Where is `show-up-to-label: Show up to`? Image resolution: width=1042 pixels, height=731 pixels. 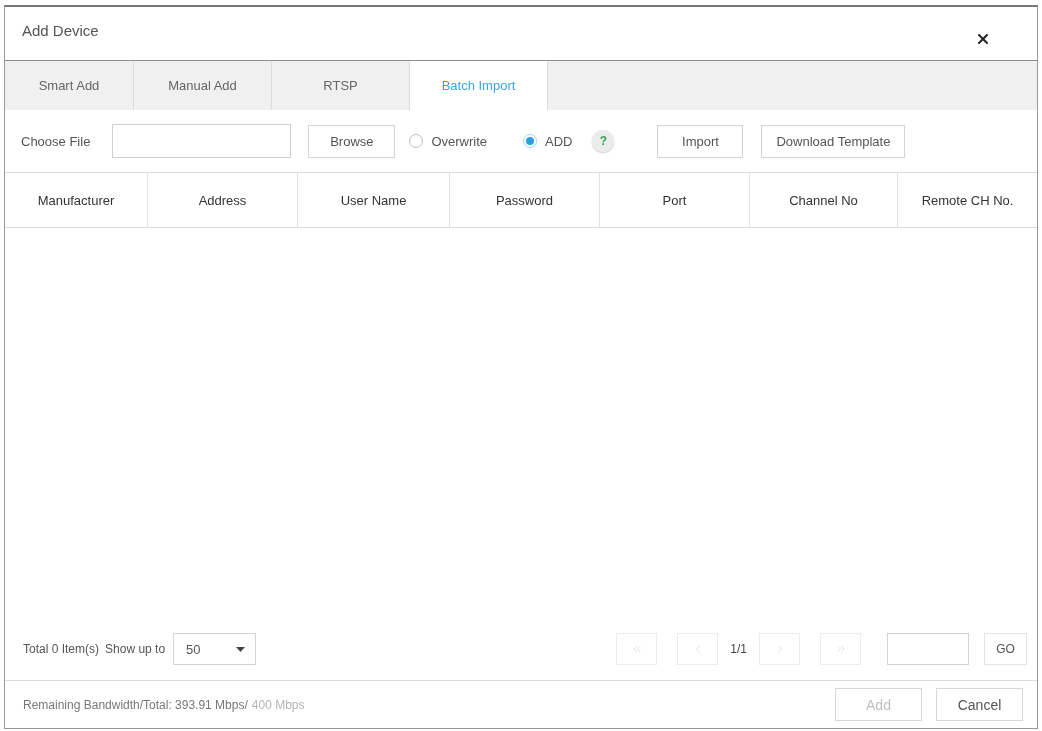 show-up-to-label: Show up to is located at coordinates (135, 649).